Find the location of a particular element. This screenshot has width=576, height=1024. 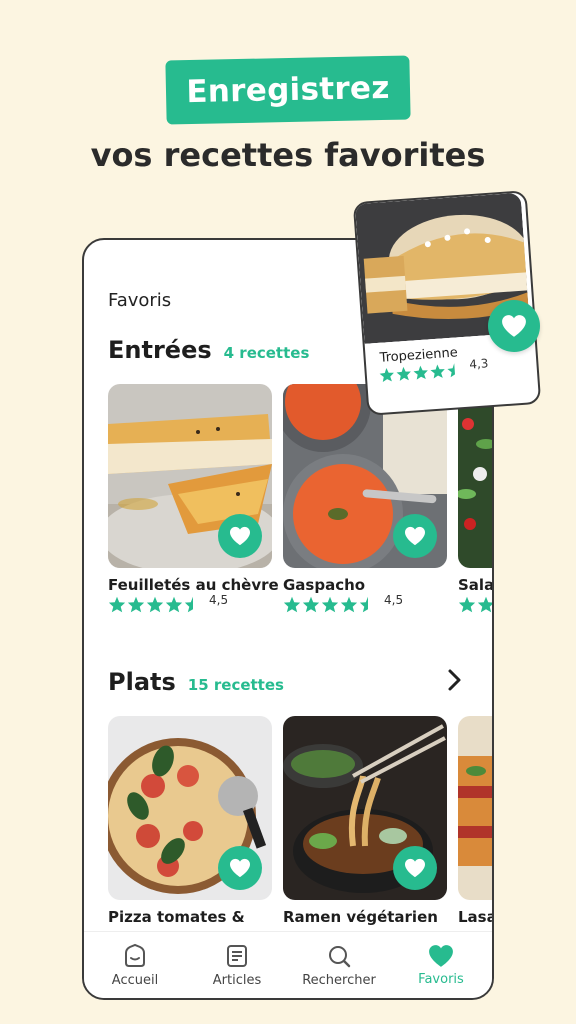

bottom-nav: Accueil Articles Rechercher Favoris is located at coordinates (288, 964).